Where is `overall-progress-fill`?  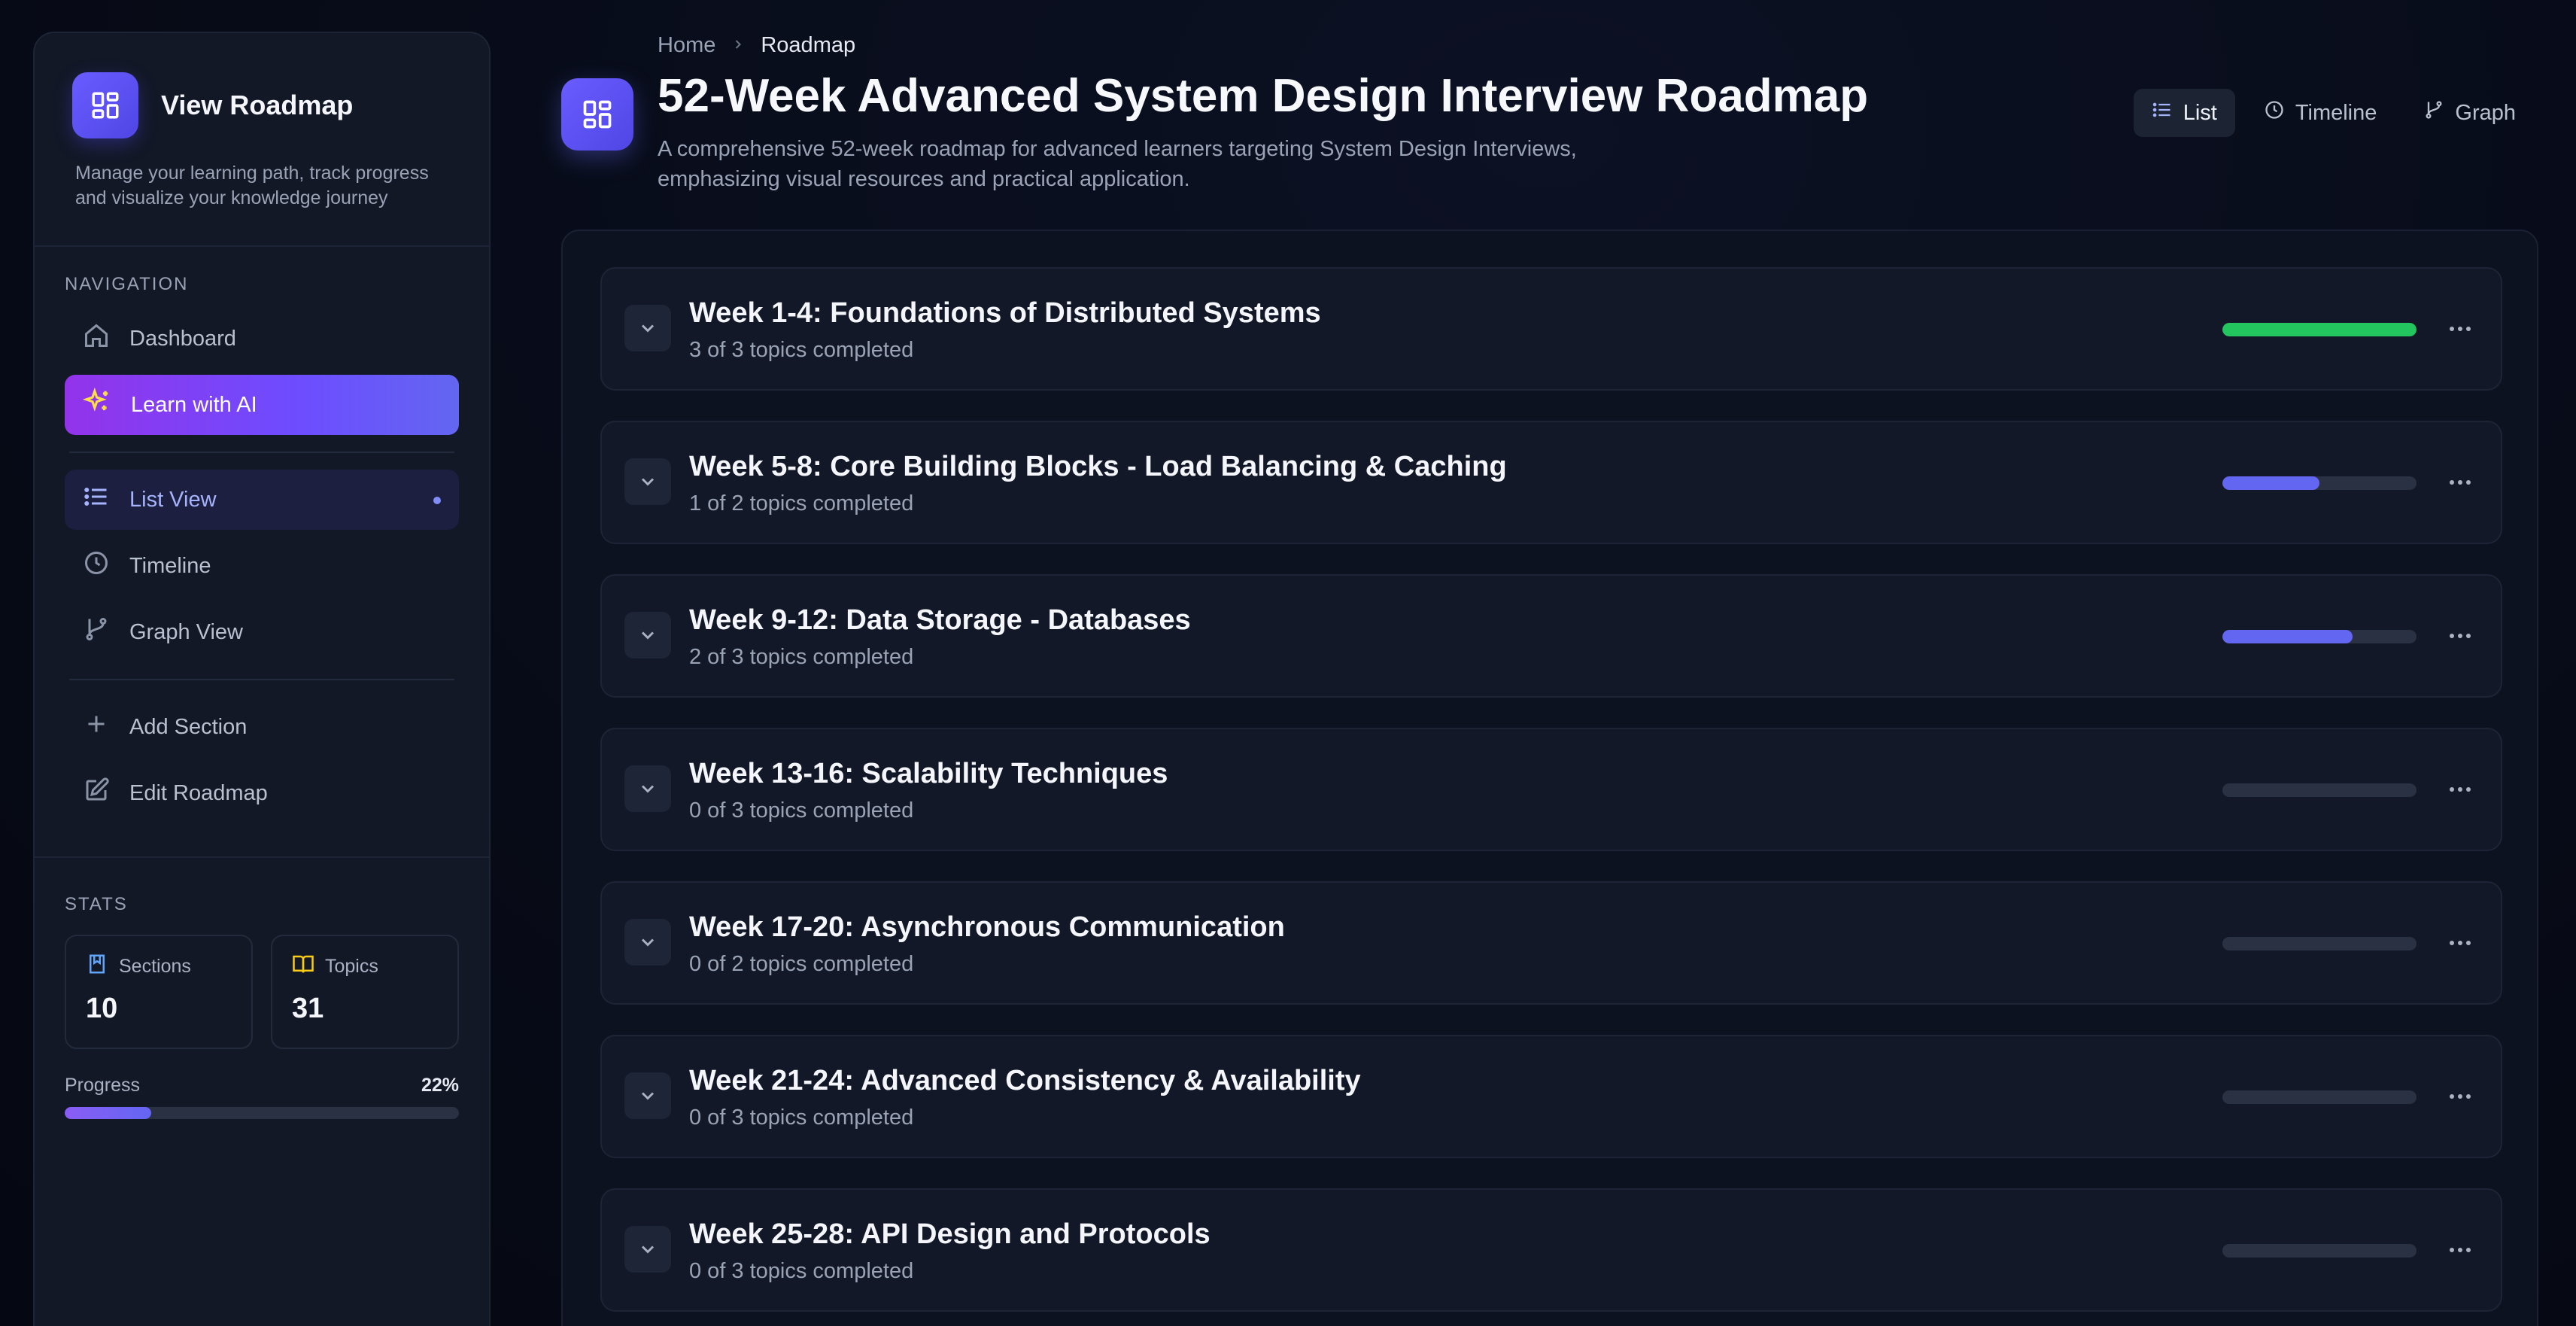 overall-progress-fill is located at coordinates (109, 1113).